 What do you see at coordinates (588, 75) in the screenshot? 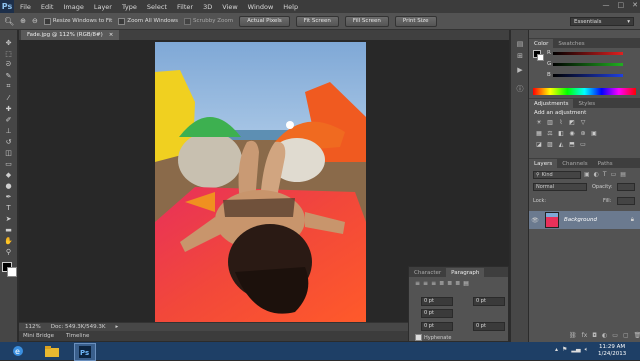
I see `blue-slider` at bounding box center [588, 75].